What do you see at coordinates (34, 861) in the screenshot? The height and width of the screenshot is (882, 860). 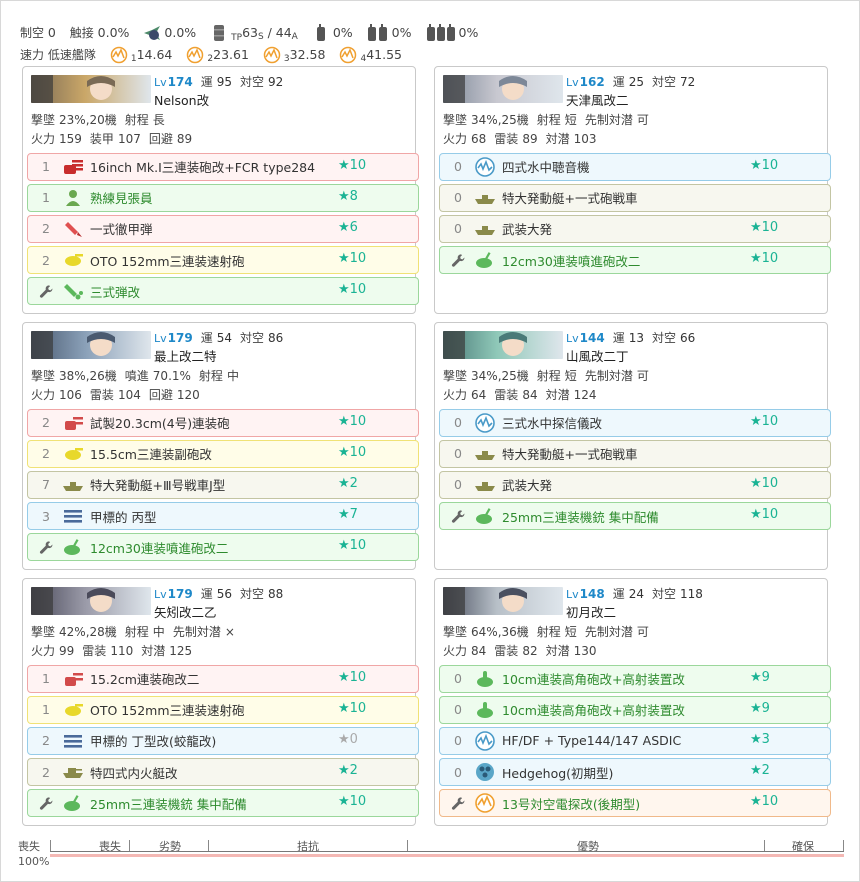 I see `gauge-percent: 100%` at bounding box center [34, 861].